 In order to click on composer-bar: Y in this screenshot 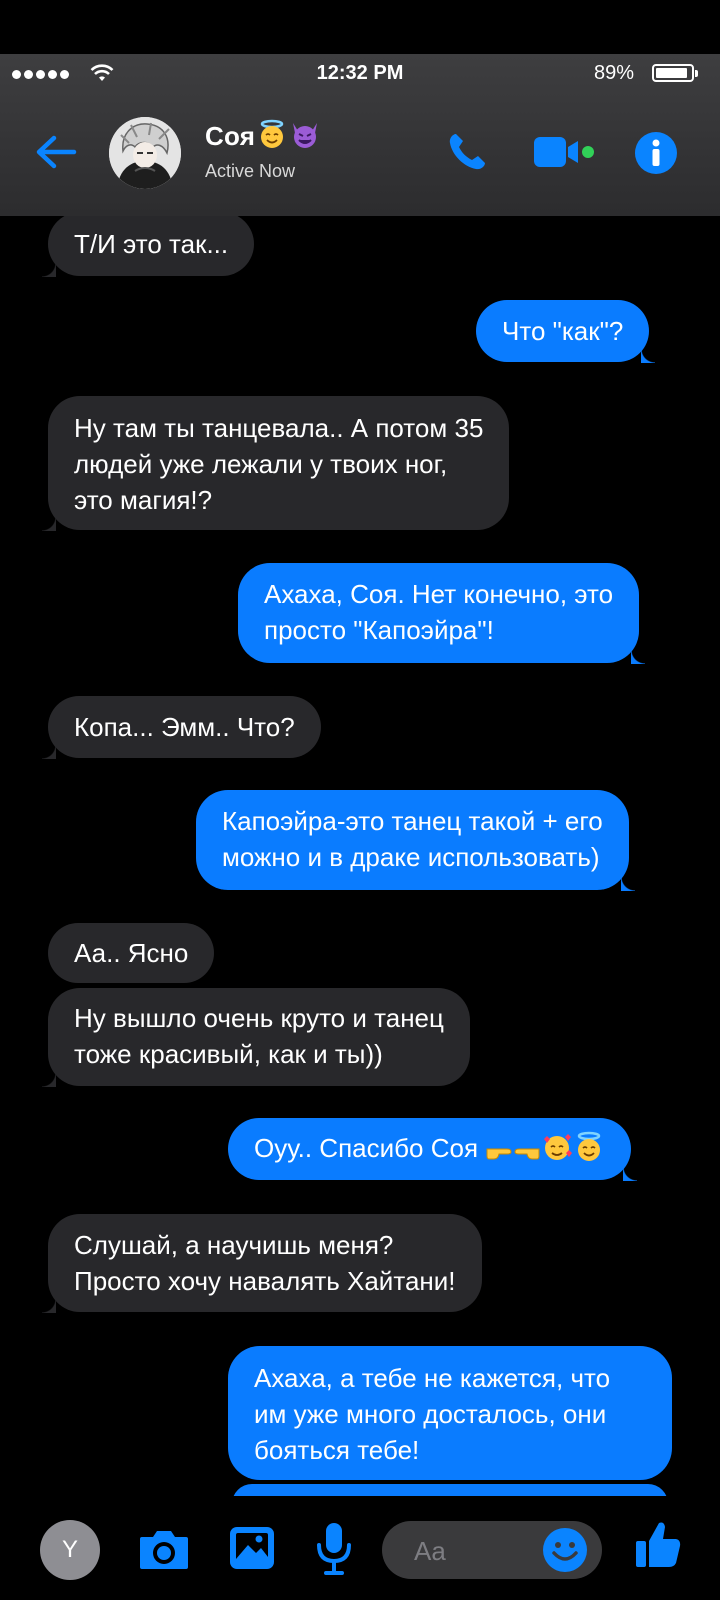, I will do `click(360, 1548)`.